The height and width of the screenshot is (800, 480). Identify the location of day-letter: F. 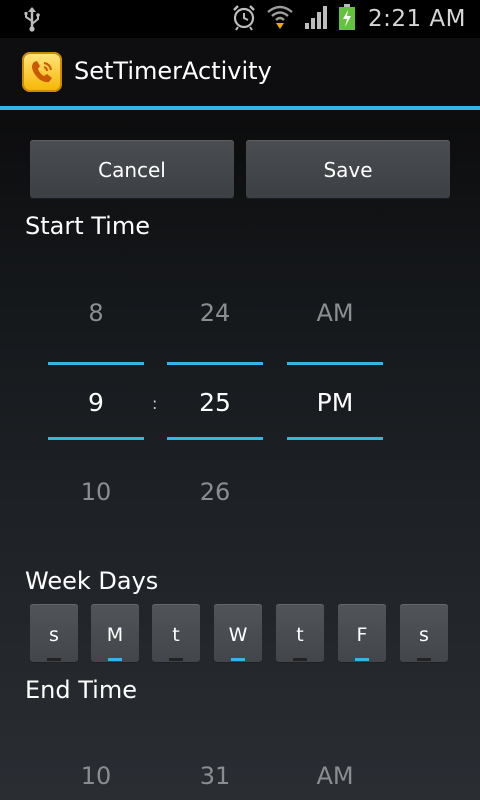
(362, 635).